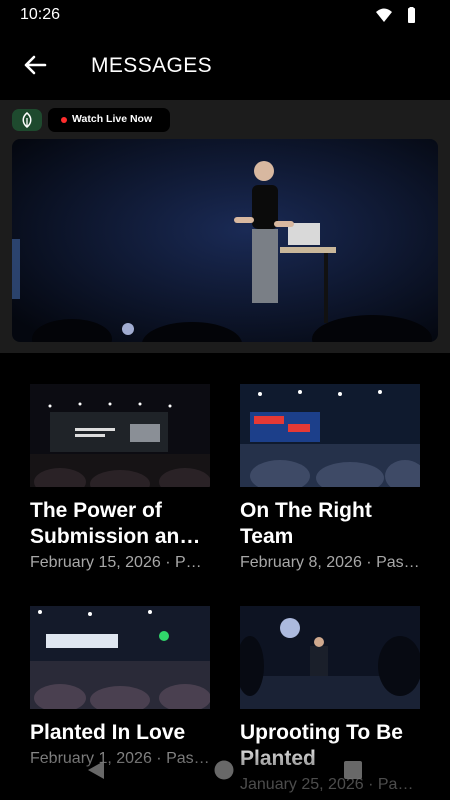 This screenshot has width=450, height=800. Describe the element at coordinates (108, 732) in the screenshot. I see `message-title: Planted In Love` at that location.